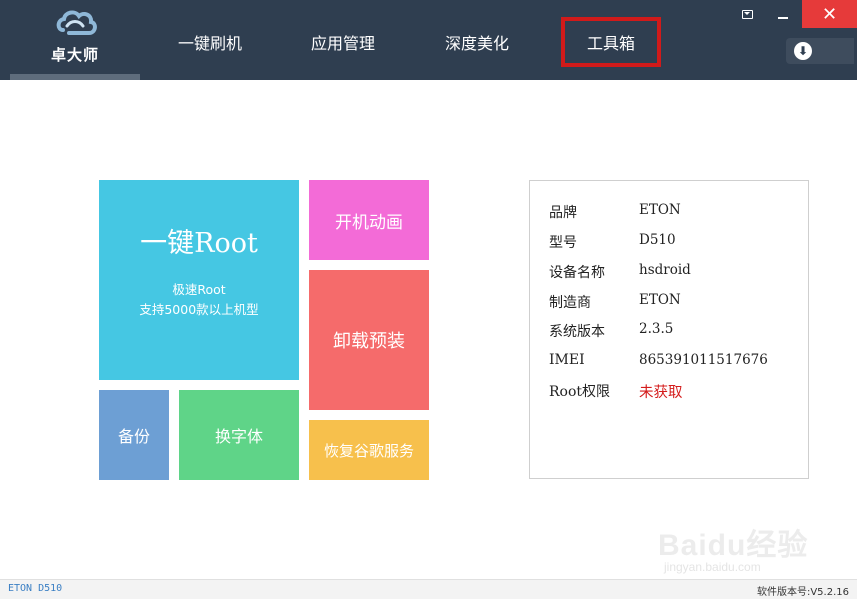 The width and height of the screenshot is (857, 599). What do you see at coordinates (712, 567) in the screenshot?
I see `watermark-url: jingyan.baidu.com` at bounding box center [712, 567].